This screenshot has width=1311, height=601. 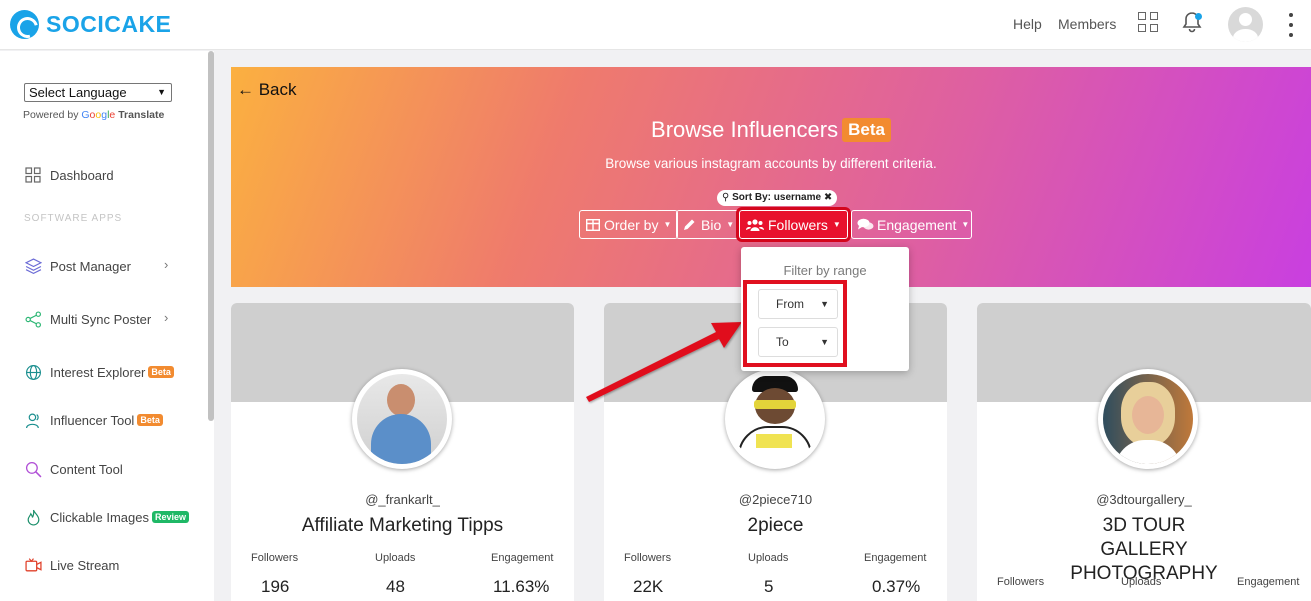 What do you see at coordinates (1148, 22) in the screenshot?
I see `apps-grid-icon` at bounding box center [1148, 22].